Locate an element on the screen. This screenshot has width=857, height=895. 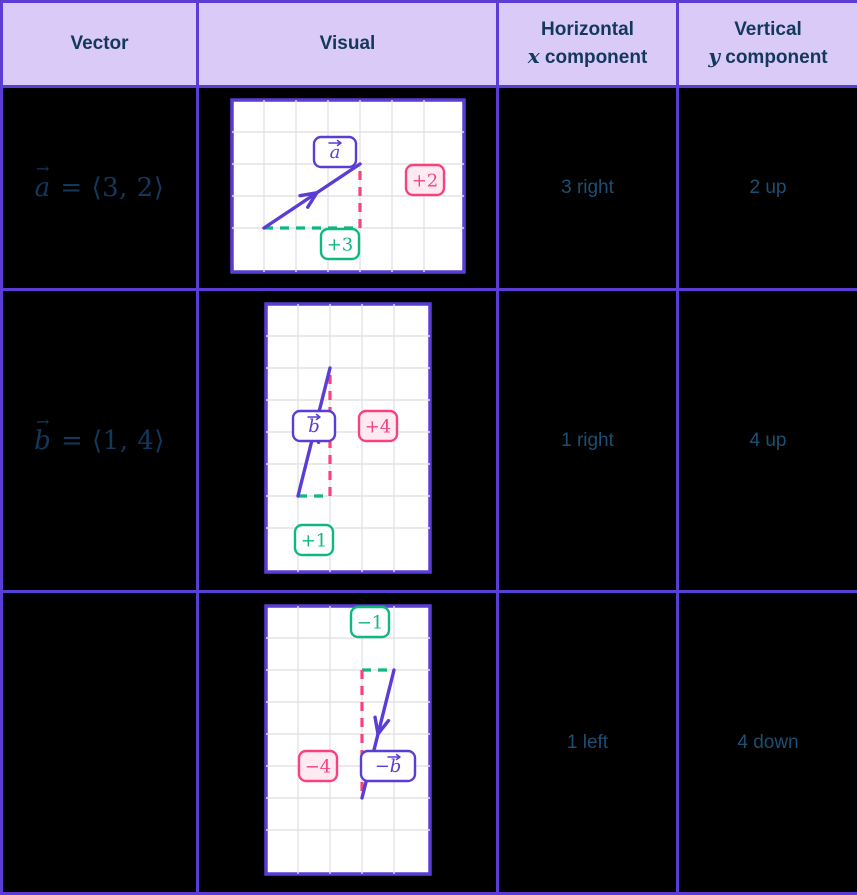
vector-expression: b = ⟨1, 4⟩ is located at coordinates (99, 441).